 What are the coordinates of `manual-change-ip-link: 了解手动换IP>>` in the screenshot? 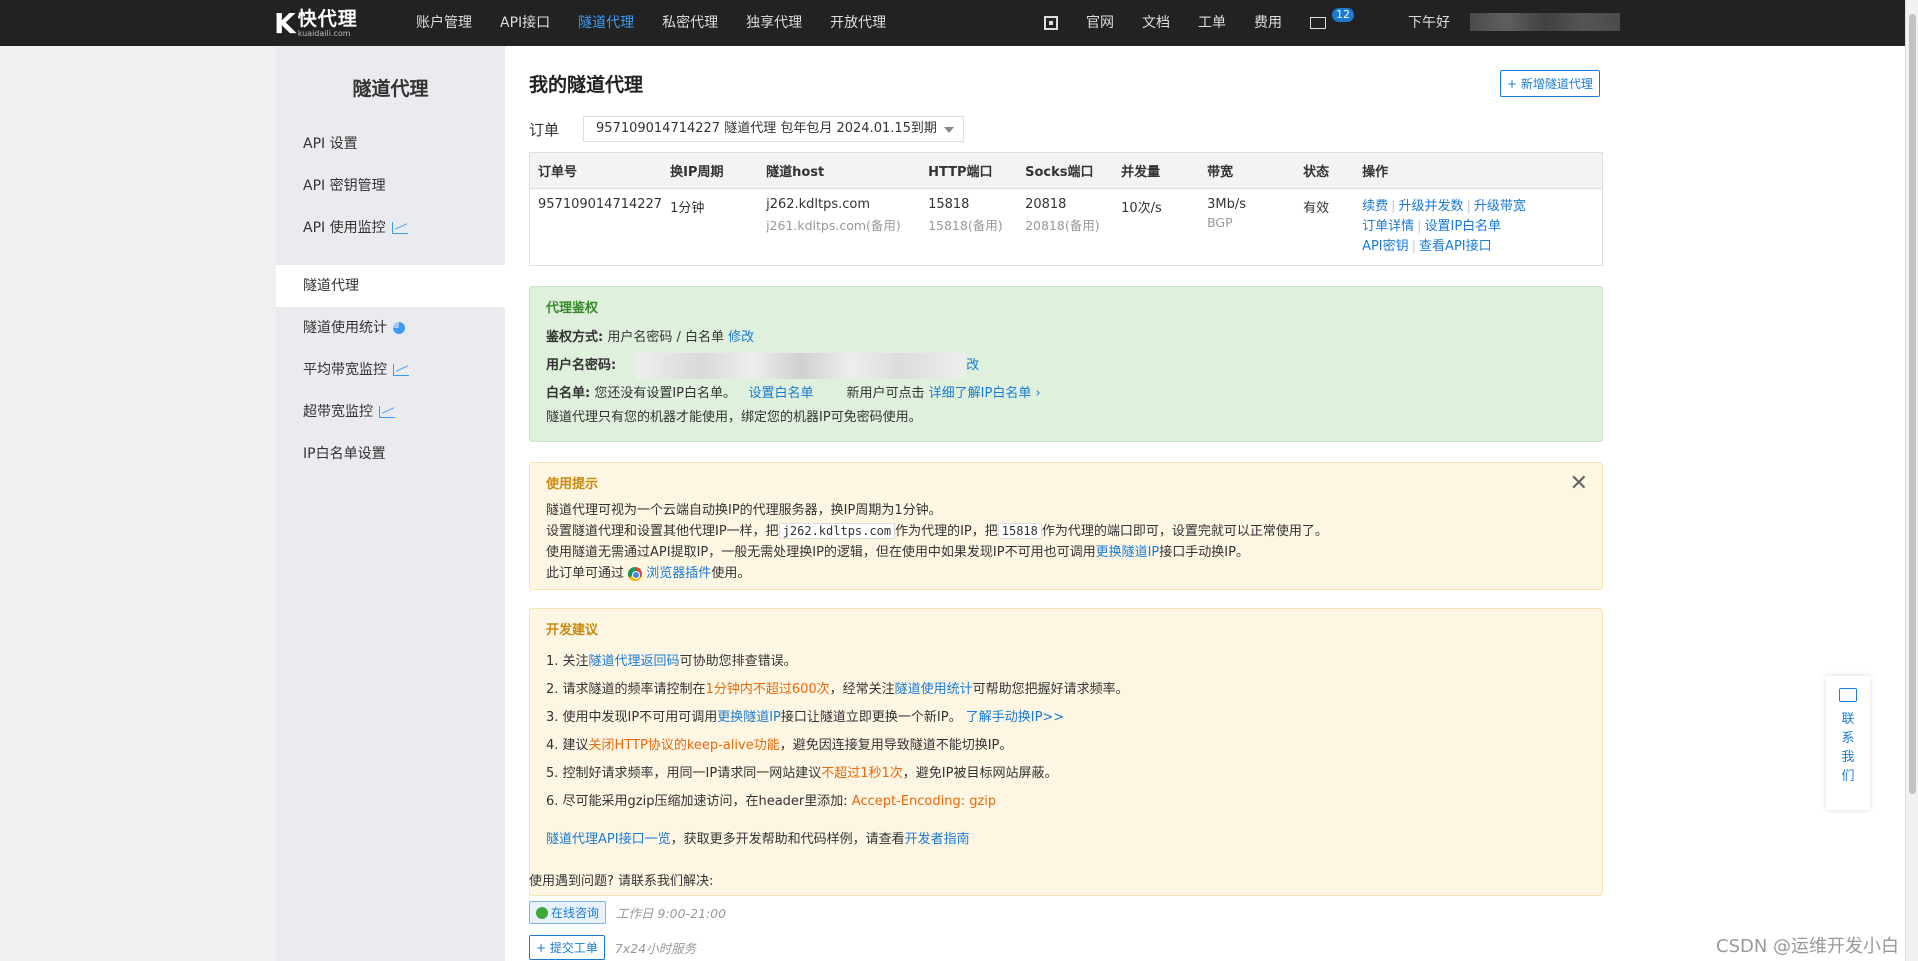 It's located at (1015, 717).